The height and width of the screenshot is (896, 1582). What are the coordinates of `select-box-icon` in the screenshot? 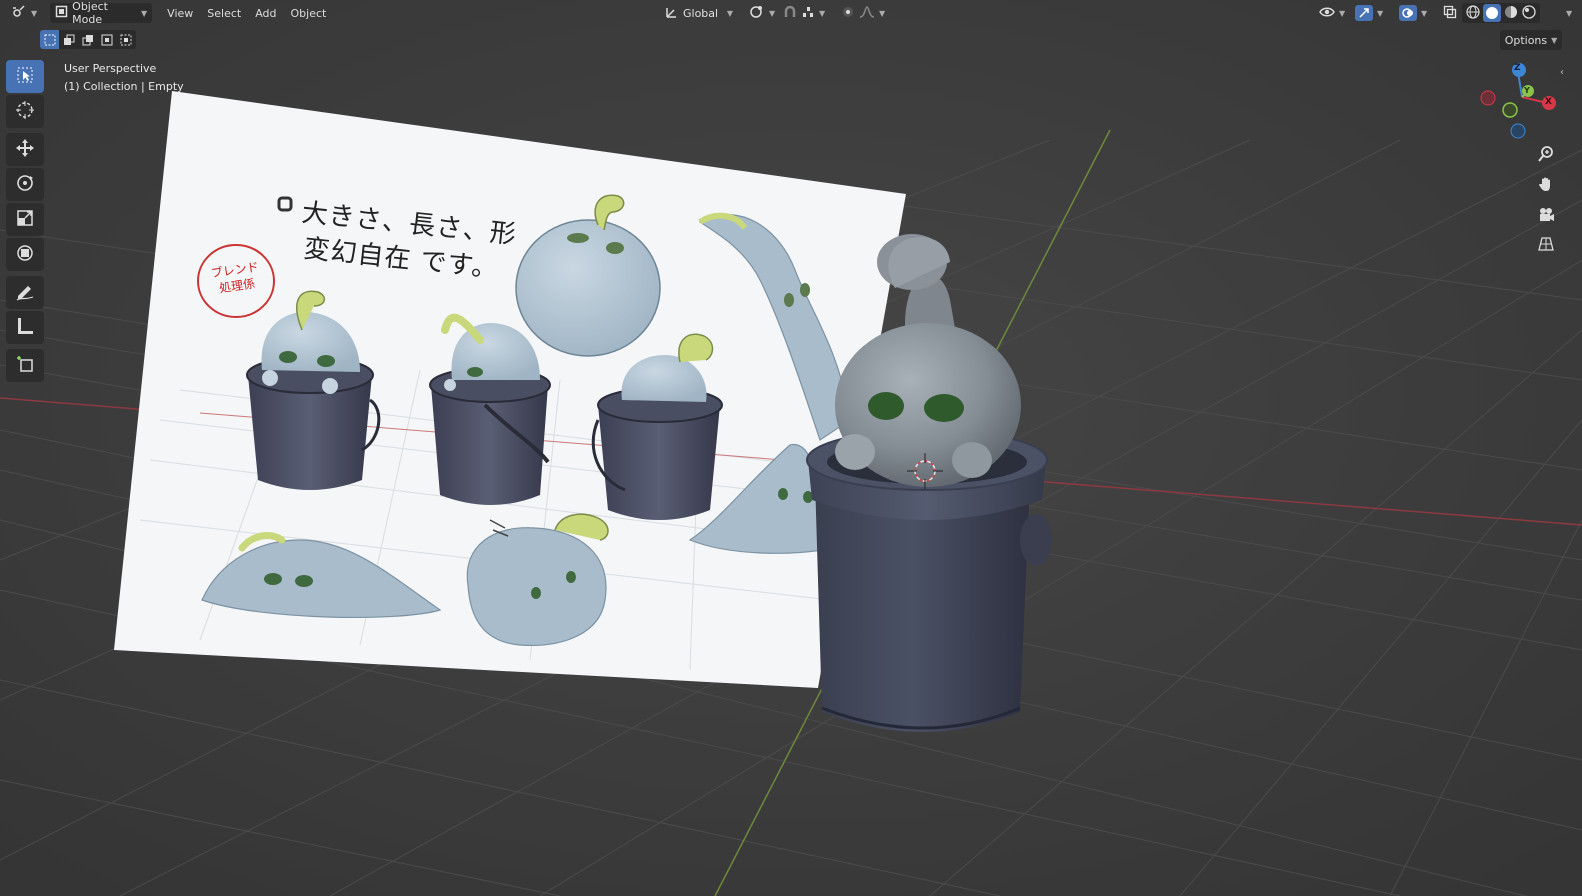 It's located at (25, 77).